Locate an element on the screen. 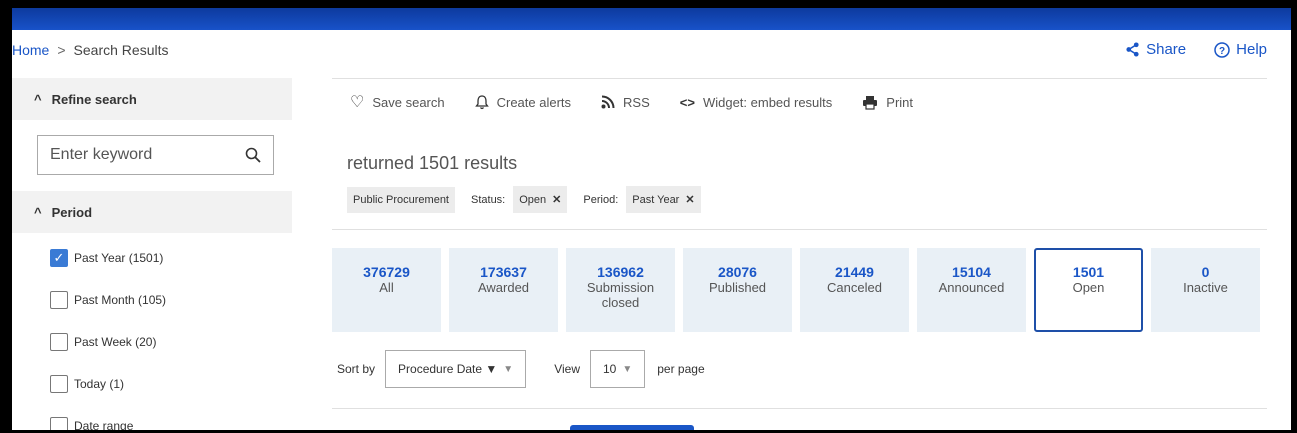 The image size is (1297, 433). status-card-label: Inactive is located at coordinates (1205, 287).